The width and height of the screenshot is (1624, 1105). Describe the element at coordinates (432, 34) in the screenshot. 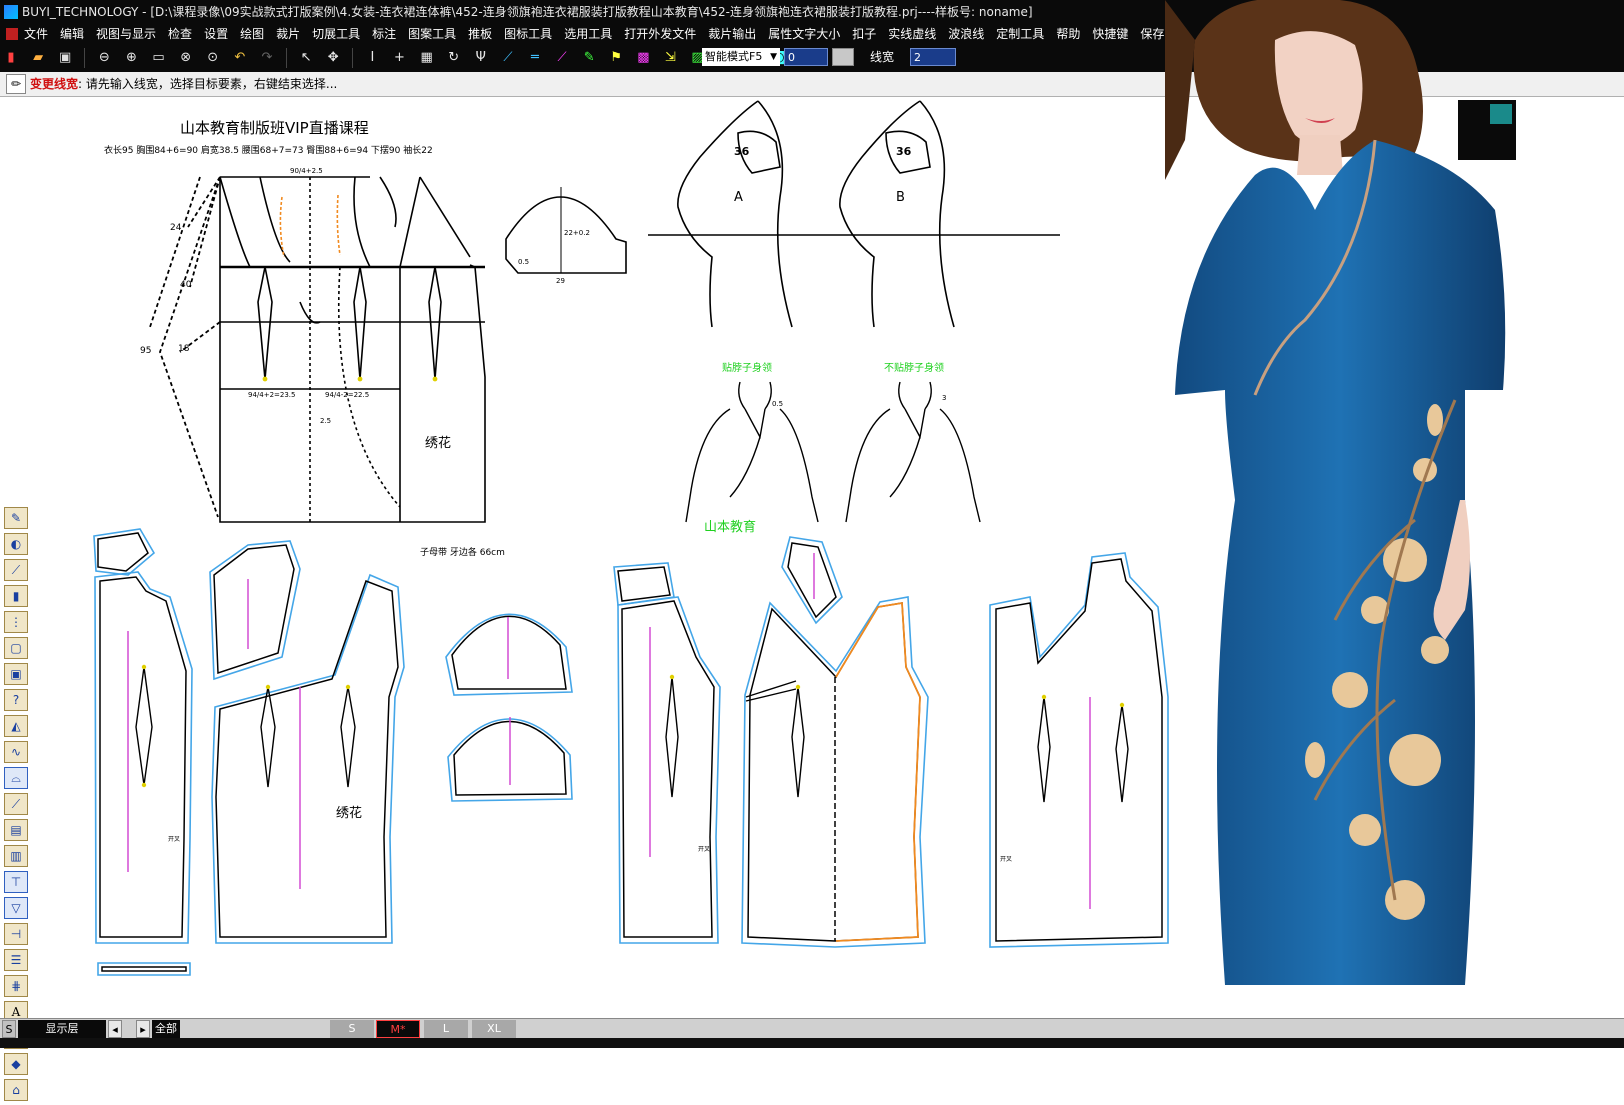

I see `menu-pattern-tools: 图案工具` at that location.